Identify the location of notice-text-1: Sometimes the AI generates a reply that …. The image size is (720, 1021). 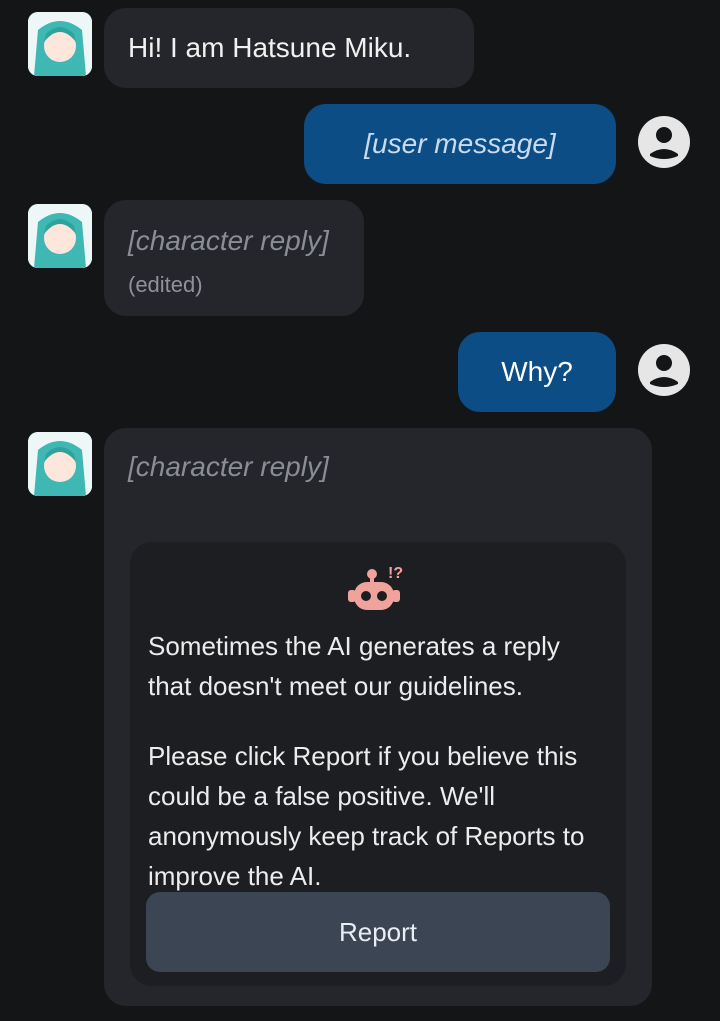
(354, 666).